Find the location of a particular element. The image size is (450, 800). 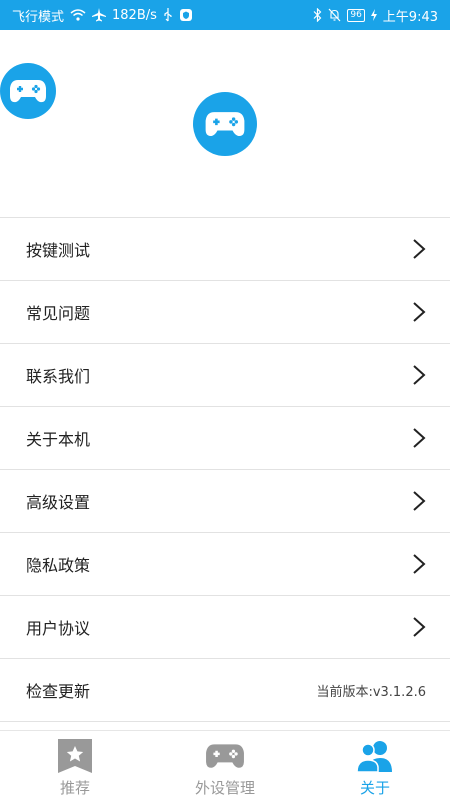

menu-item-key-test: 按键测试 is located at coordinates (225, 249).